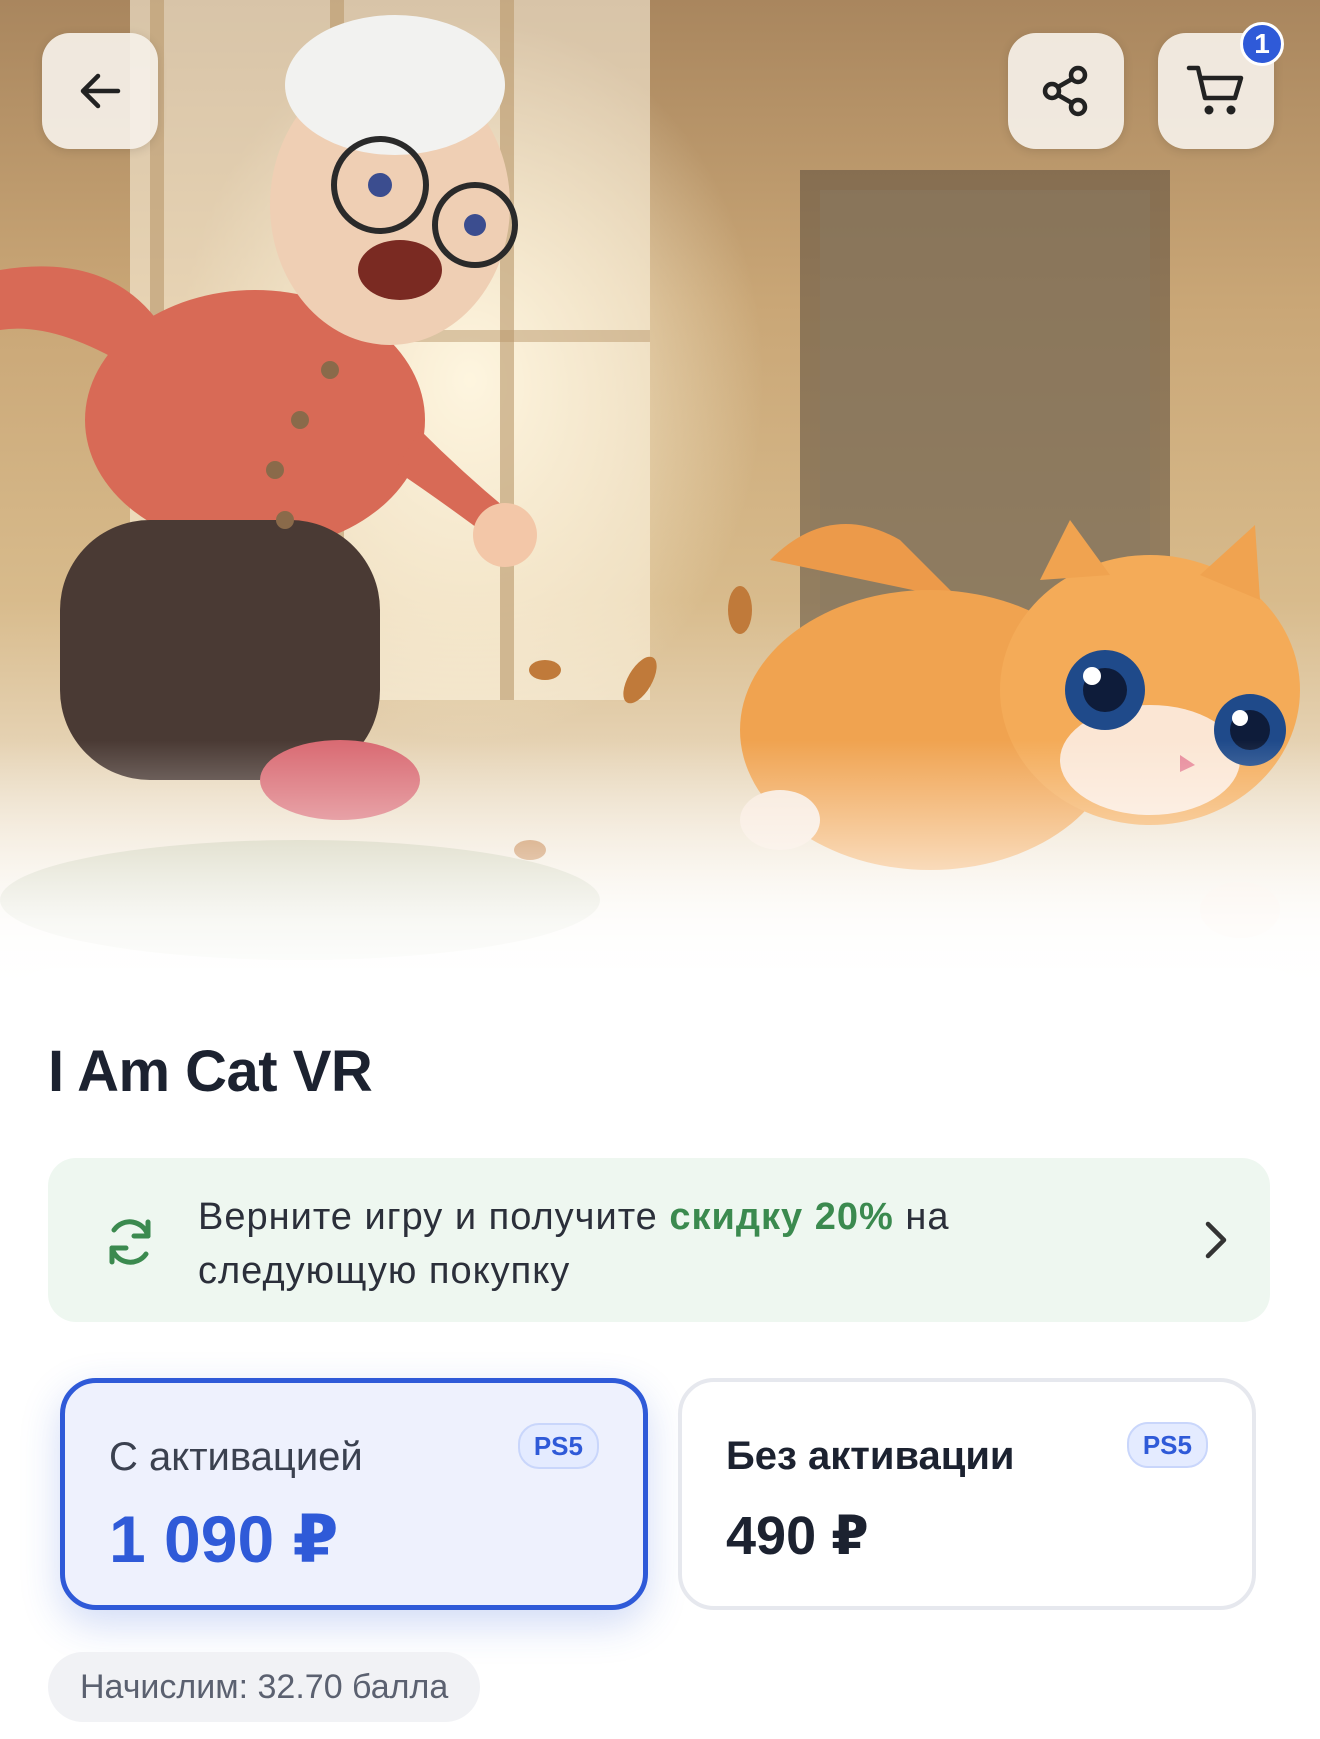 The height and width of the screenshot is (1739, 1320). What do you see at coordinates (210, 1071) in the screenshot?
I see `product-title: I Am Cat VR` at bounding box center [210, 1071].